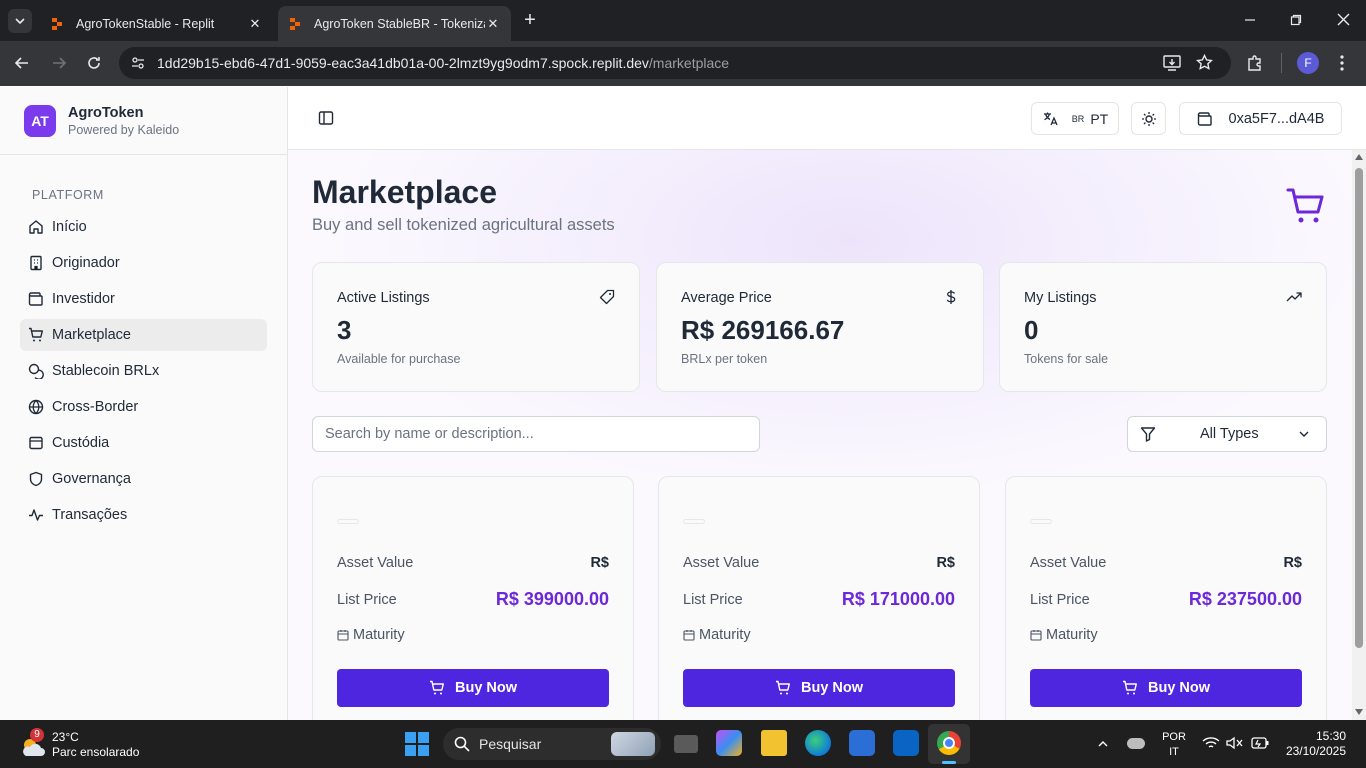 Image resolution: width=1366 pixels, height=768 pixels. I want to click on sidebar-item-stablecoin: Stablecoin BRLx, so click(143, 371).